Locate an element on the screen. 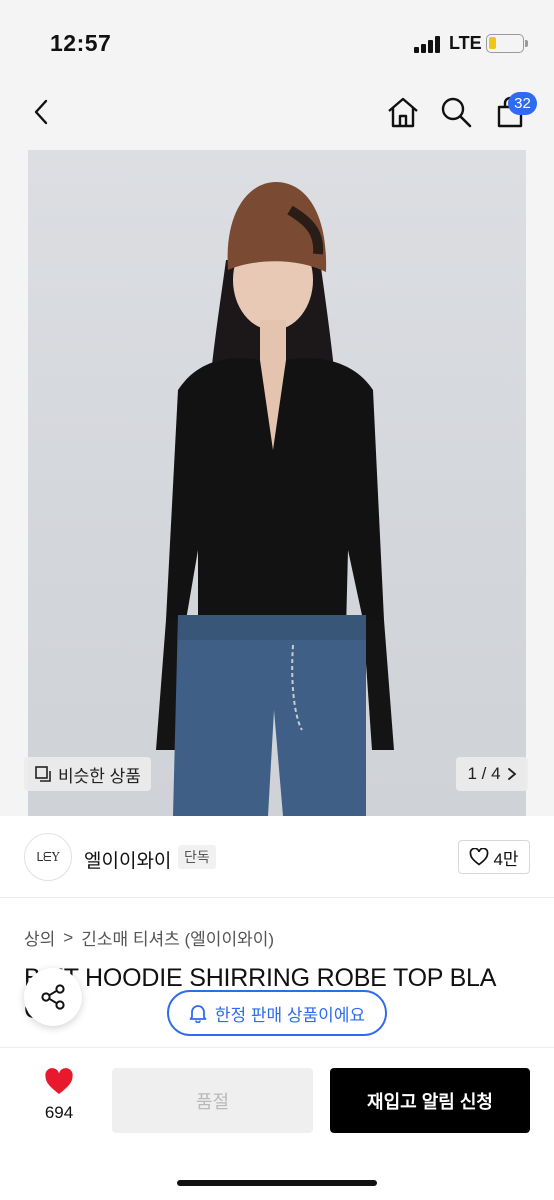 The image size is (554, 1200). network-label: LTE is located at coordinates (465, 43).